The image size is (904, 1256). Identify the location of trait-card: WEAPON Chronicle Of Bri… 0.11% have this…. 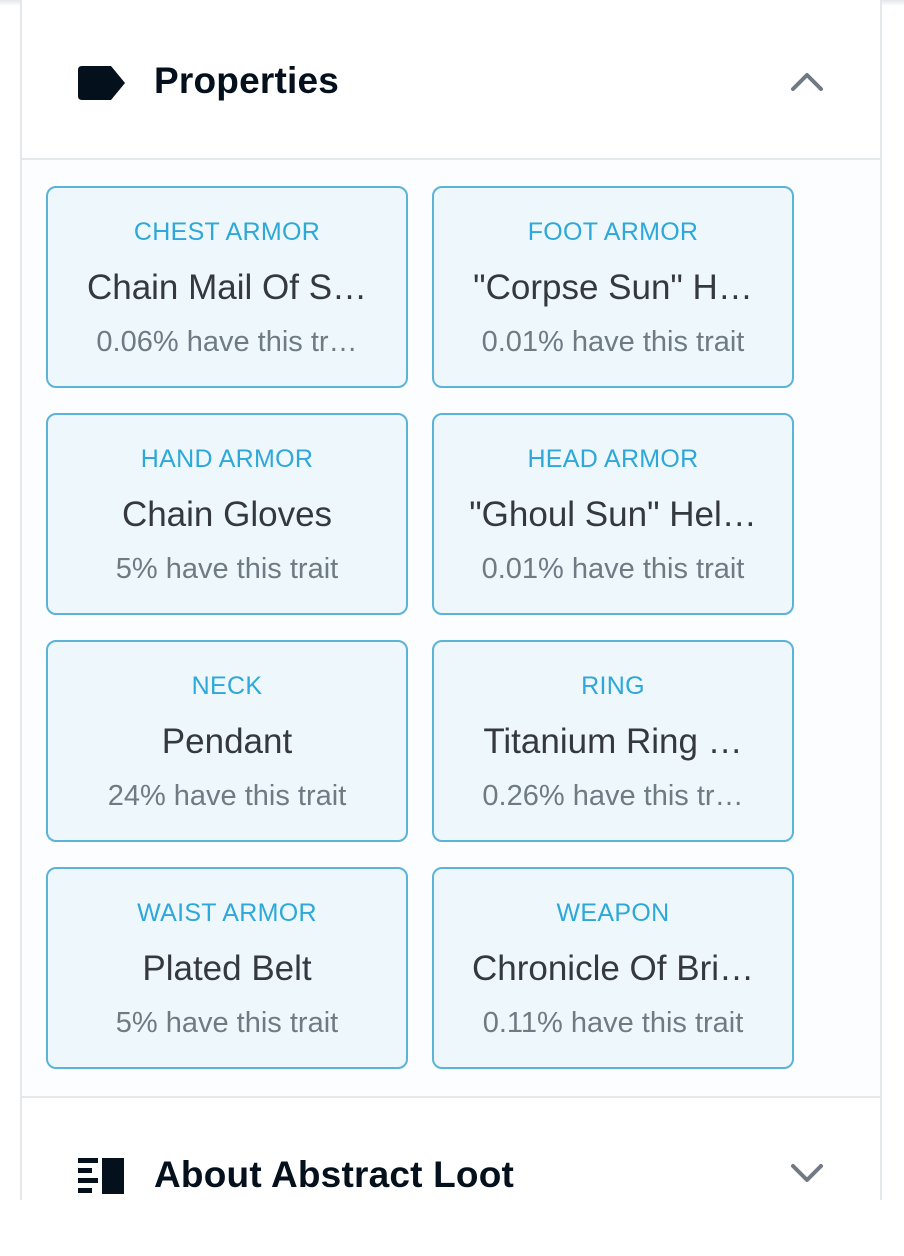
(613, 968).